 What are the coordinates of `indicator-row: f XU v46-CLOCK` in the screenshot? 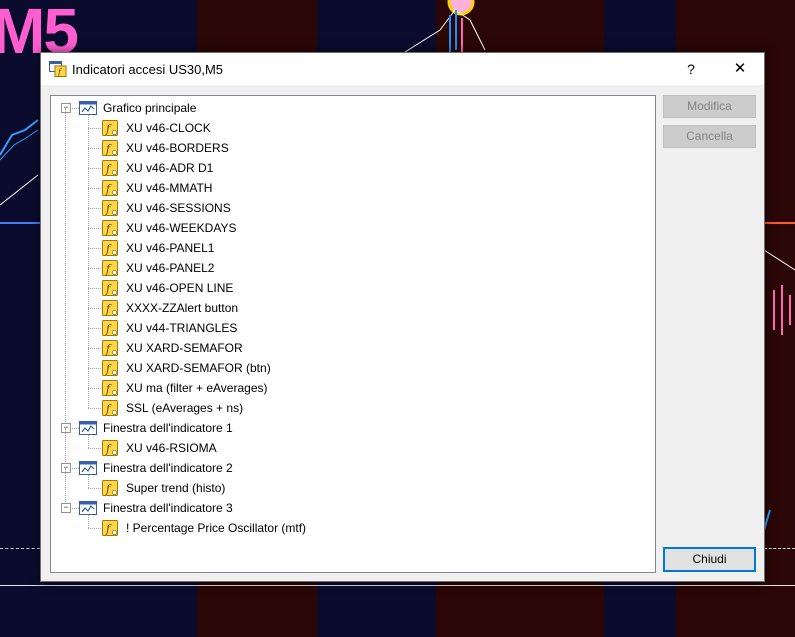 It's located at (351, 128).